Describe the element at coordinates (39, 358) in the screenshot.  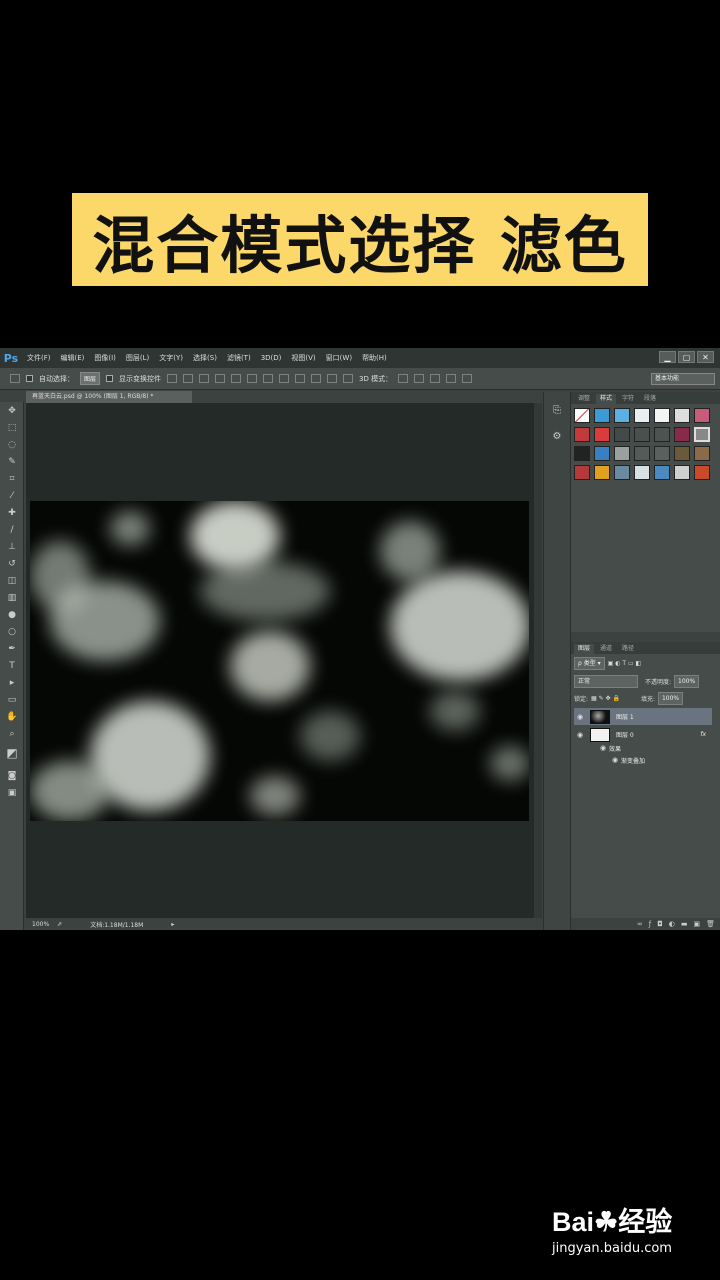
I see `menu-file: 文件(F)` at that location.